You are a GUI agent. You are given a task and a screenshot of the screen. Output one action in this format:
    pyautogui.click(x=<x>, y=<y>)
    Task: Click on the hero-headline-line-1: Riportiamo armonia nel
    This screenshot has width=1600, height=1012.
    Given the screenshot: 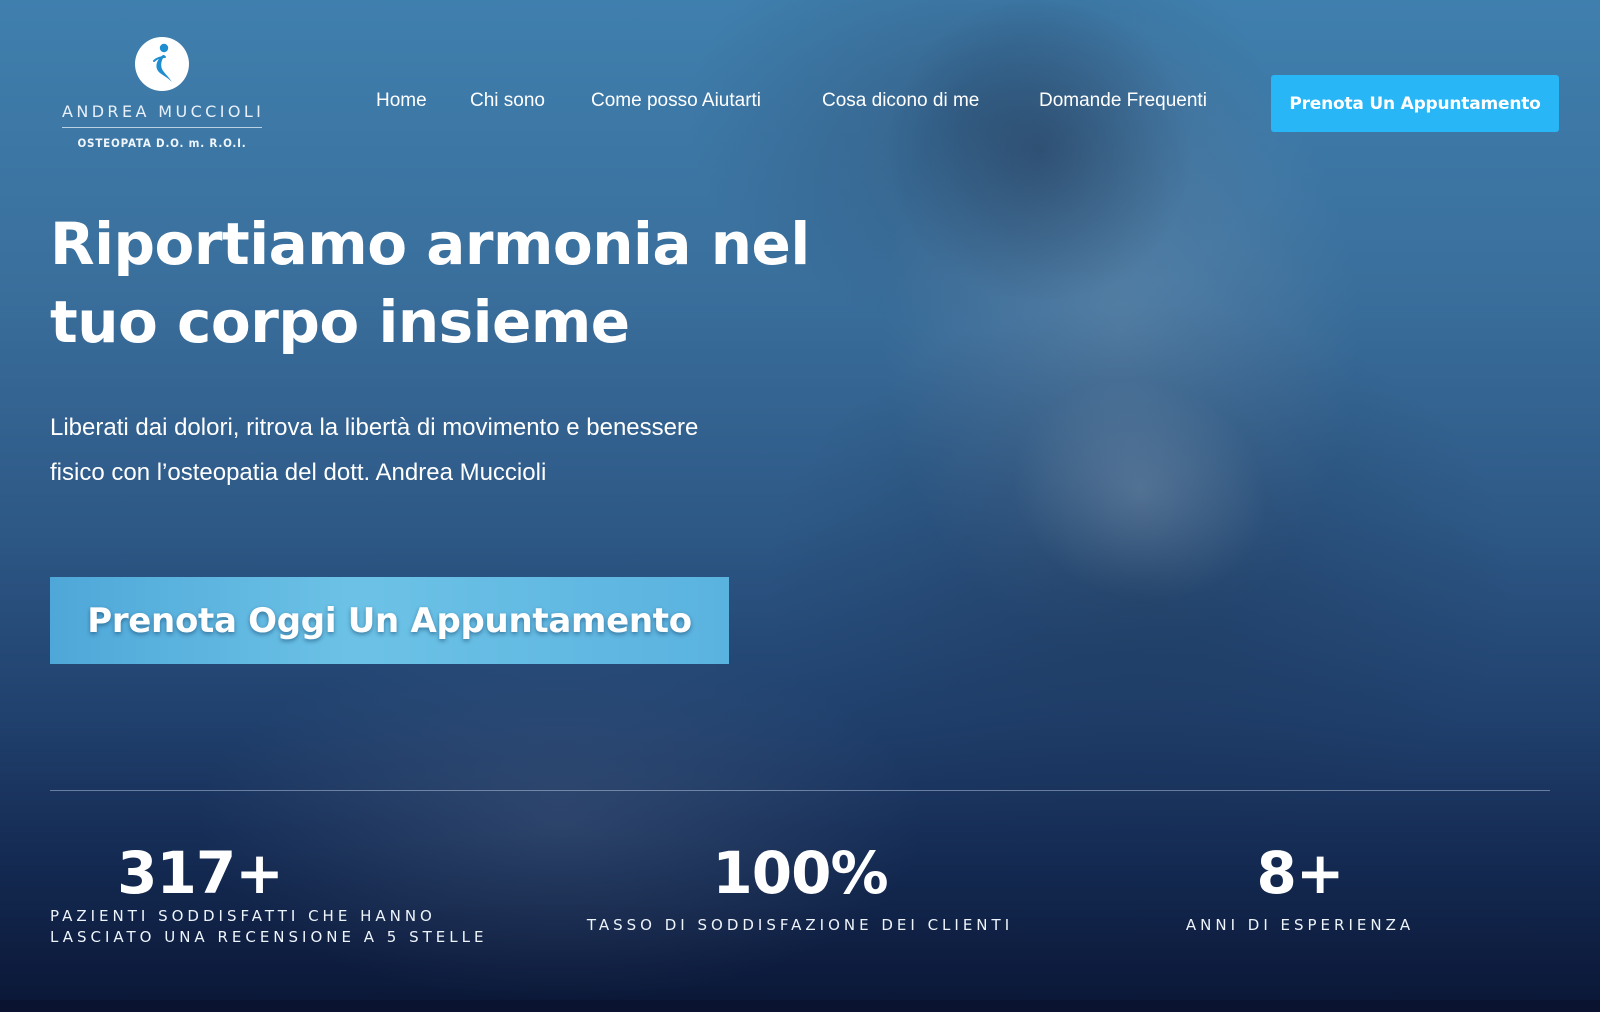 What is the action you would take?
    pyautogui.click(x=430, y=244)
    